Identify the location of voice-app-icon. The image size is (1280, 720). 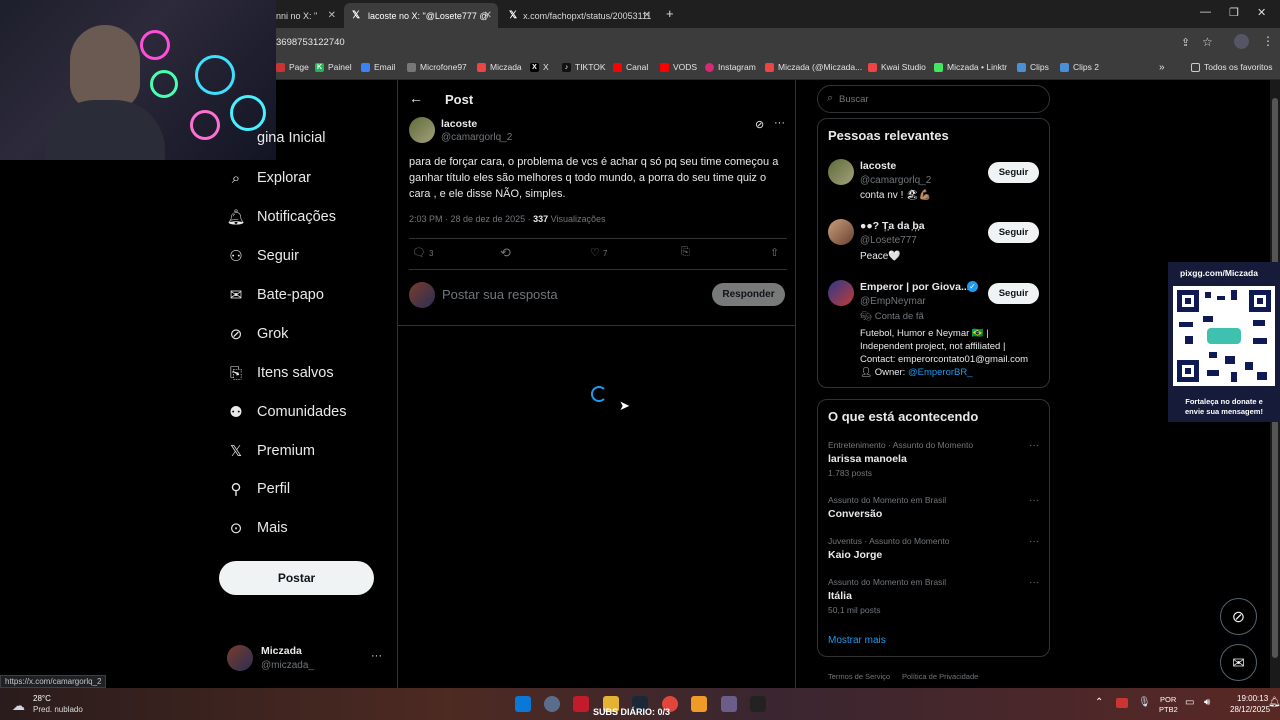
(581, 704).